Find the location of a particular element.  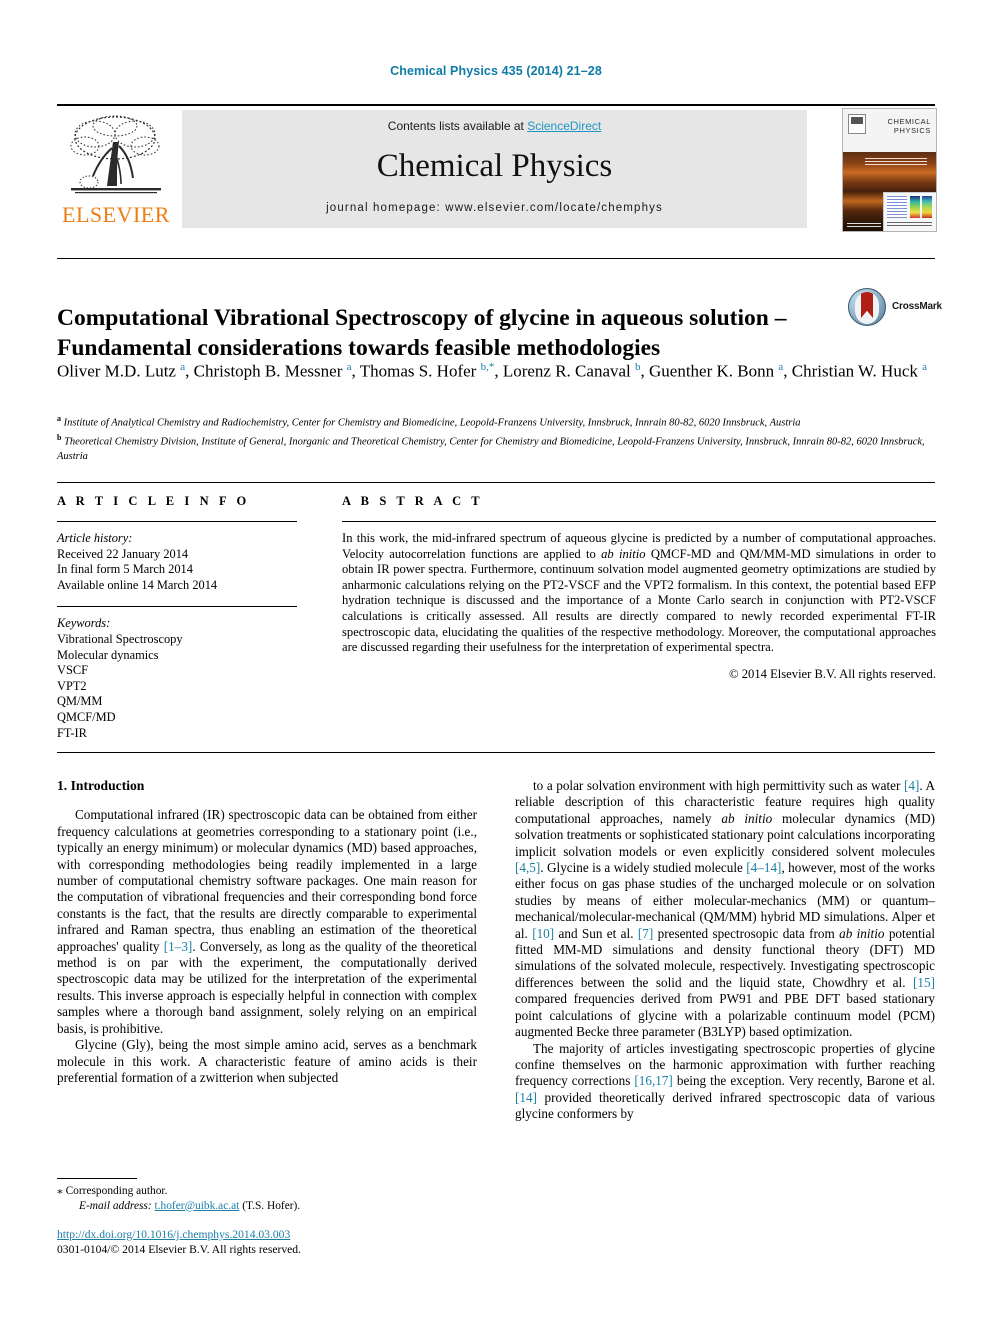

crossmark-flag-icon is located at coordinates (867, 305).